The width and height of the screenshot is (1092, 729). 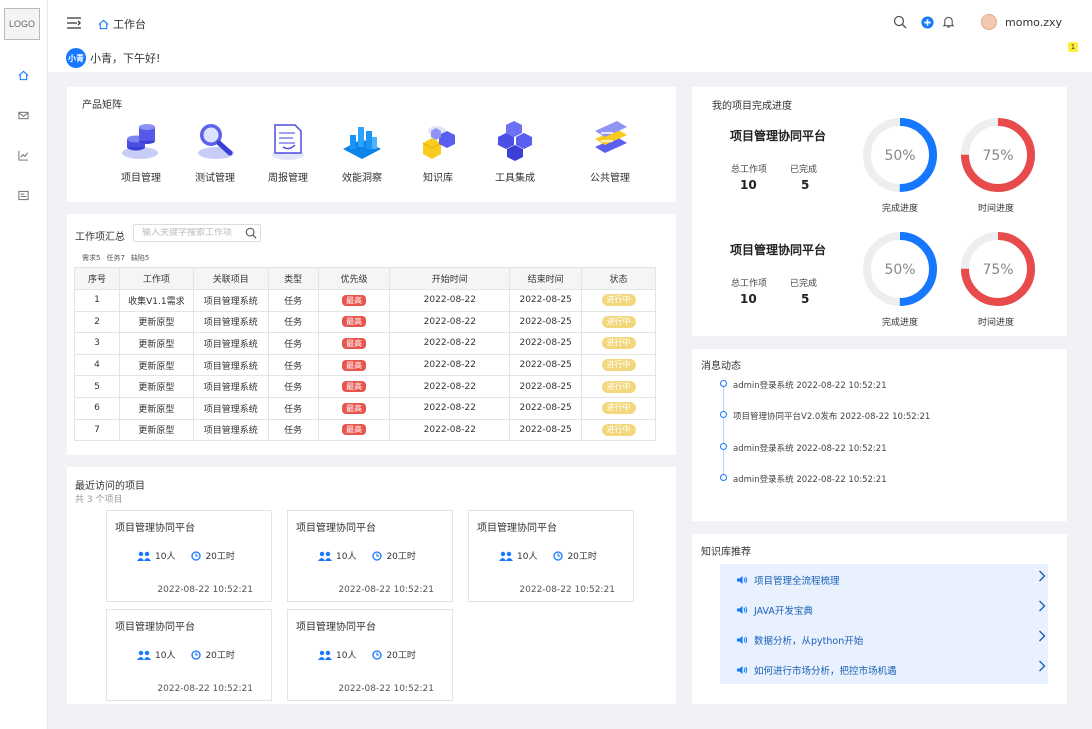 What do you see at coordinates (450, 300) in the screenshot?
I see `table-cell: 2022-08-22` at bounding box center [450, 300].